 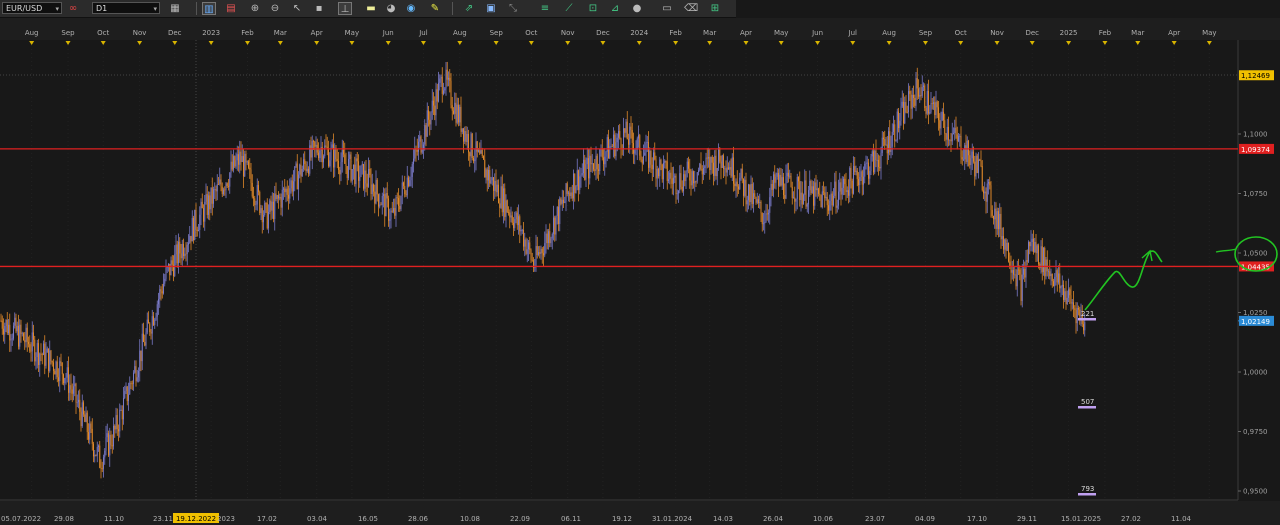 I want to click on date-label: 16.05, so click(x=368, y=519).